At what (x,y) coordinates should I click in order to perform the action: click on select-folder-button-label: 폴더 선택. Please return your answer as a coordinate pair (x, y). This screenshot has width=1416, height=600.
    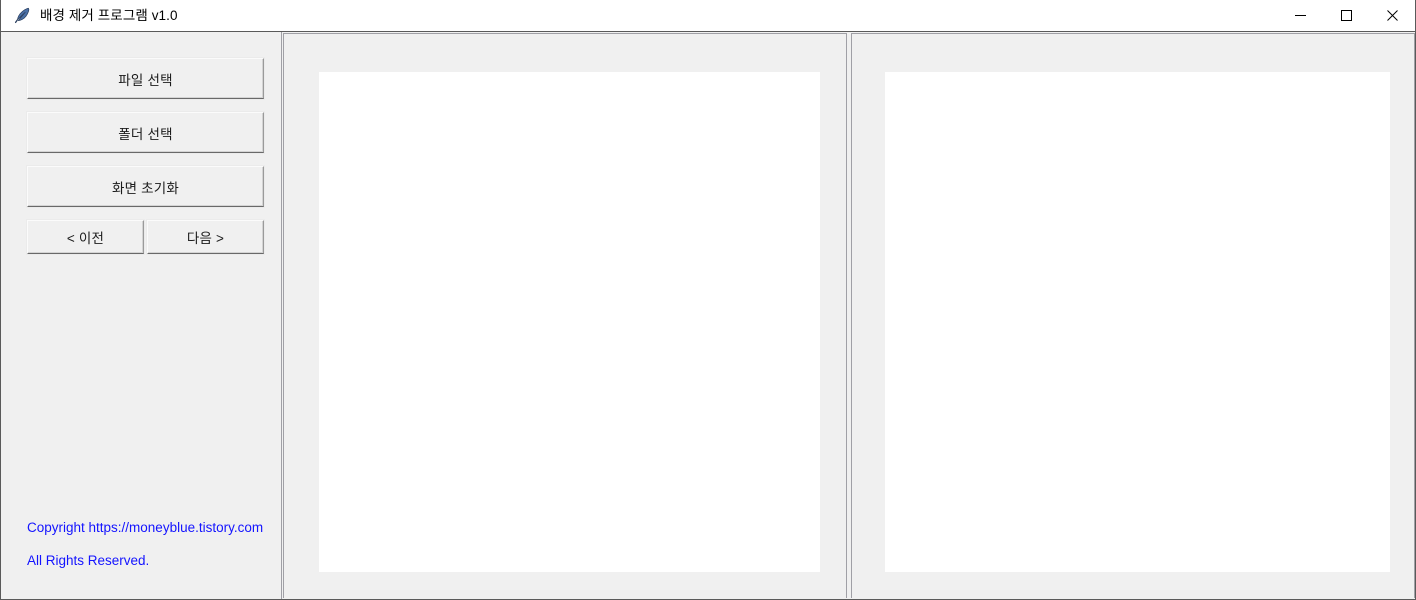
    Looking at the image, I should click on (145, 134).